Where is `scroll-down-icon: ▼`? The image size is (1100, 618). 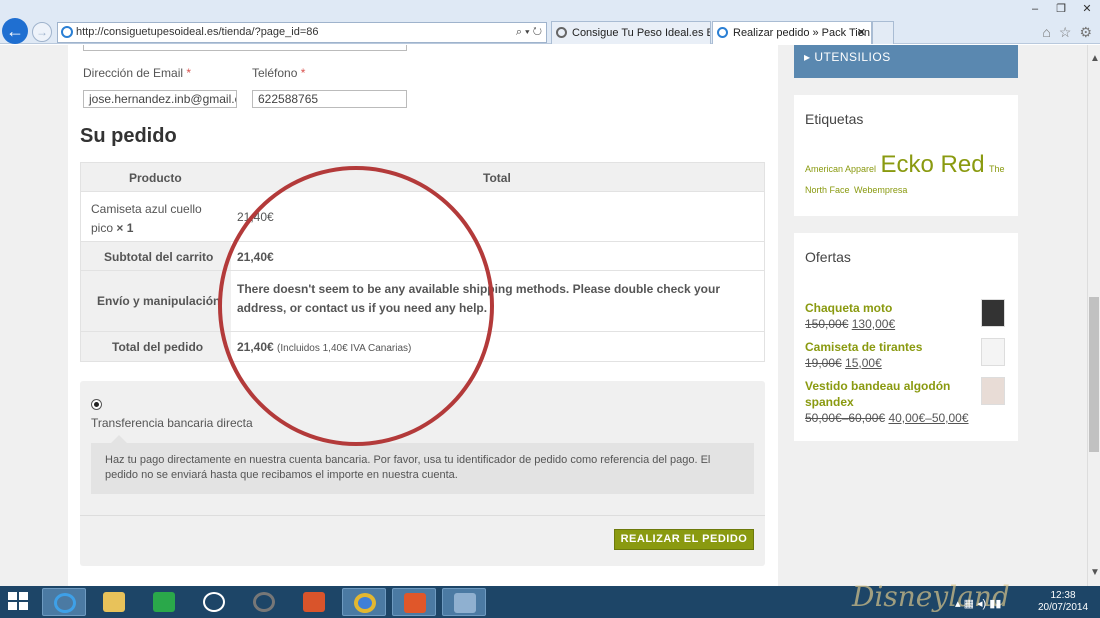 scroll-down-icon: ▼ is located at coordinates (1095, 572).